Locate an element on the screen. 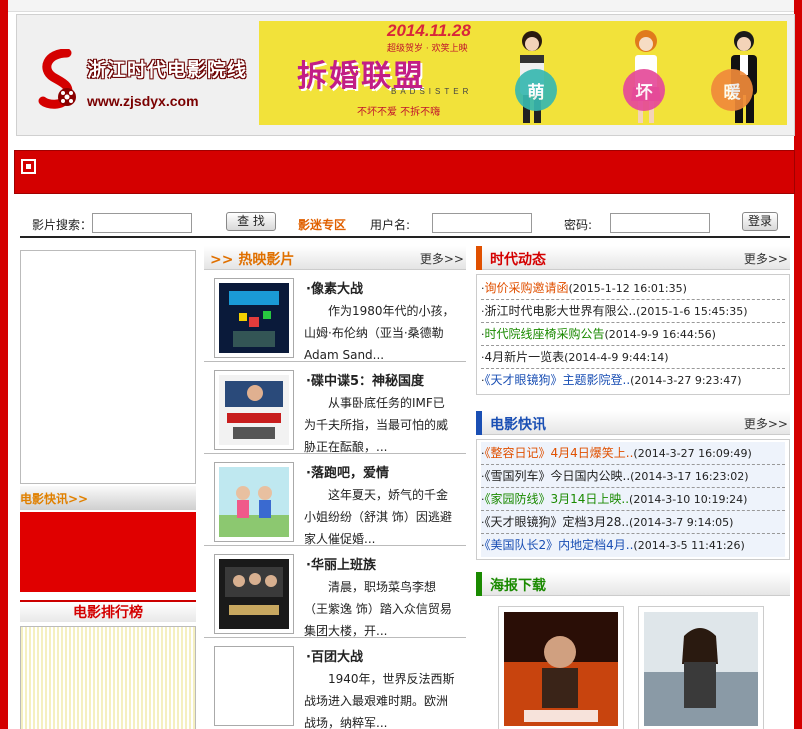 This screenshot has height=729, width=802. hot-films-title: >> 热映影片 is located at coordinates (252, 260).